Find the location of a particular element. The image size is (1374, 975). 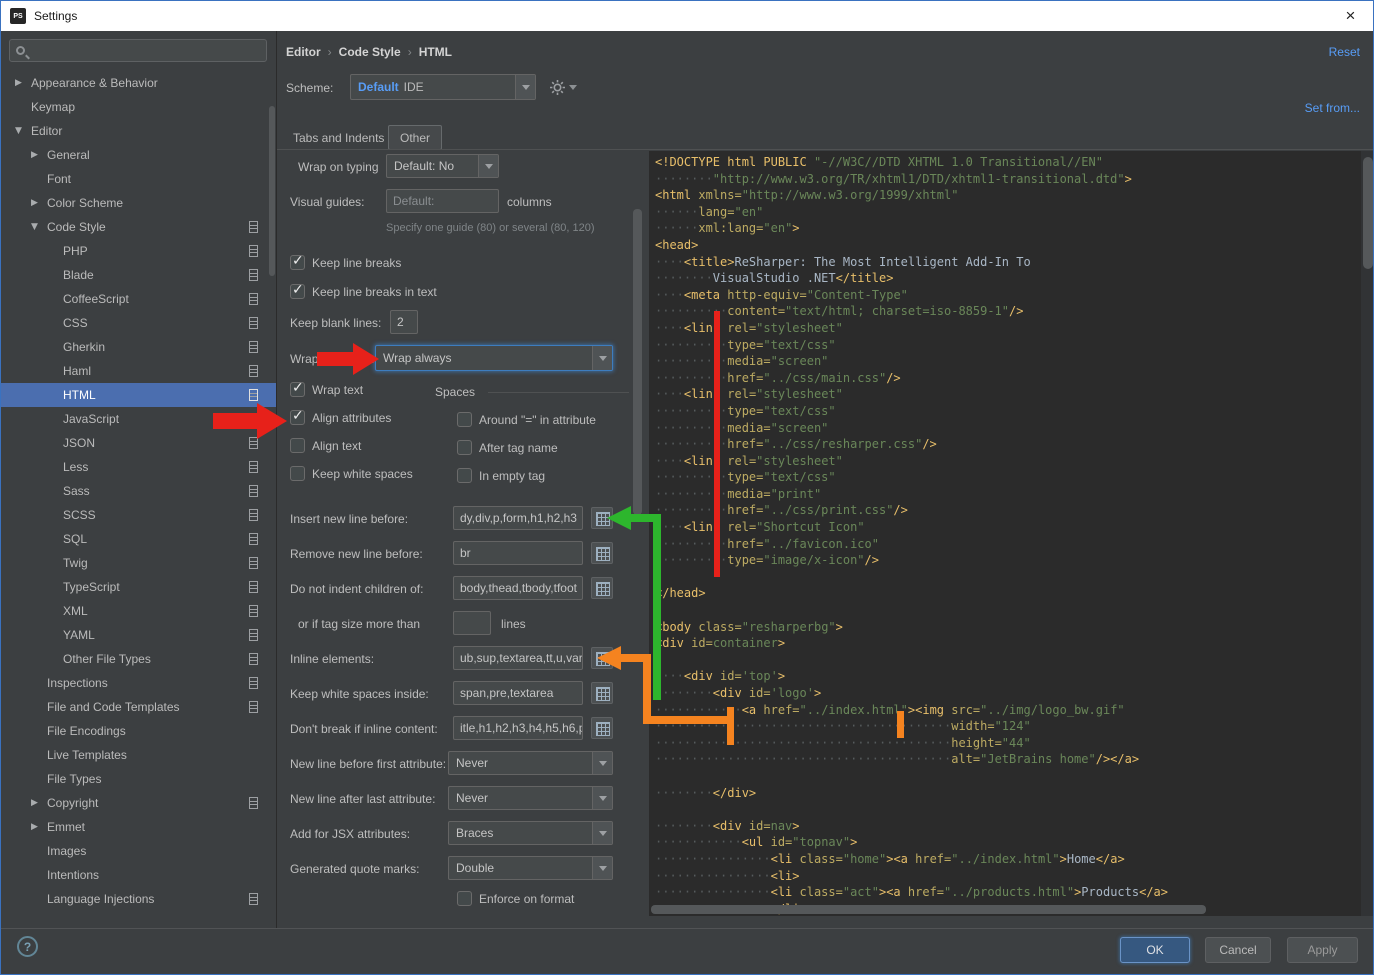

field-value: dy,div,p,form,h1,h2,h3 is located at coordinates (518, 518).